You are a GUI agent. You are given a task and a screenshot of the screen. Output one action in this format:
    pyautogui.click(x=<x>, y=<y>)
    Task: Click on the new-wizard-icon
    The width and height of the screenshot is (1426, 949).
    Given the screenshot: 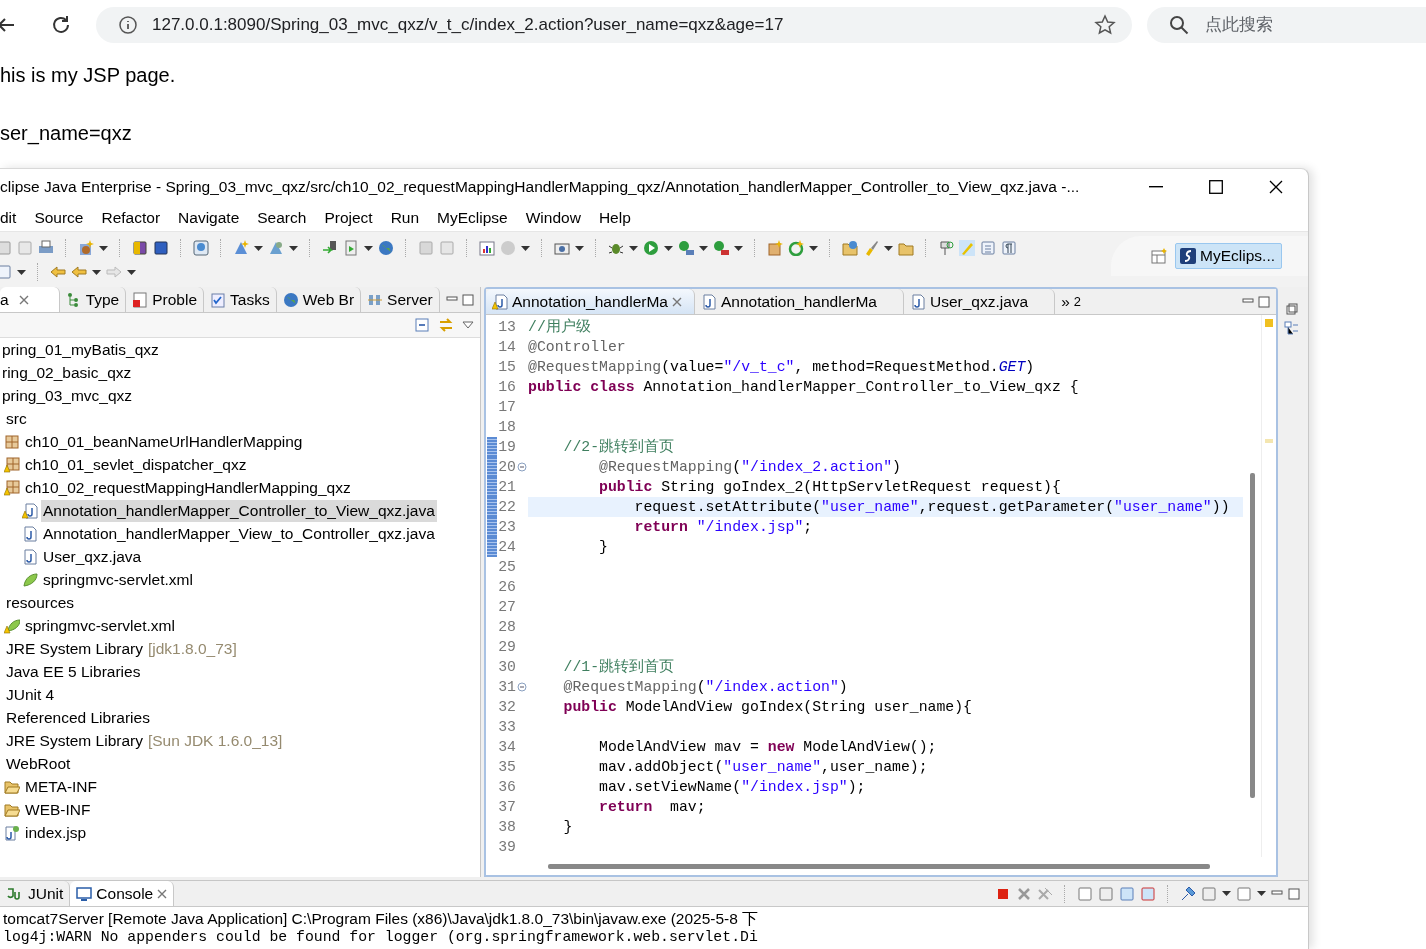 What is the action you would take?
    pyautogui.click(x=86, y=248)
    